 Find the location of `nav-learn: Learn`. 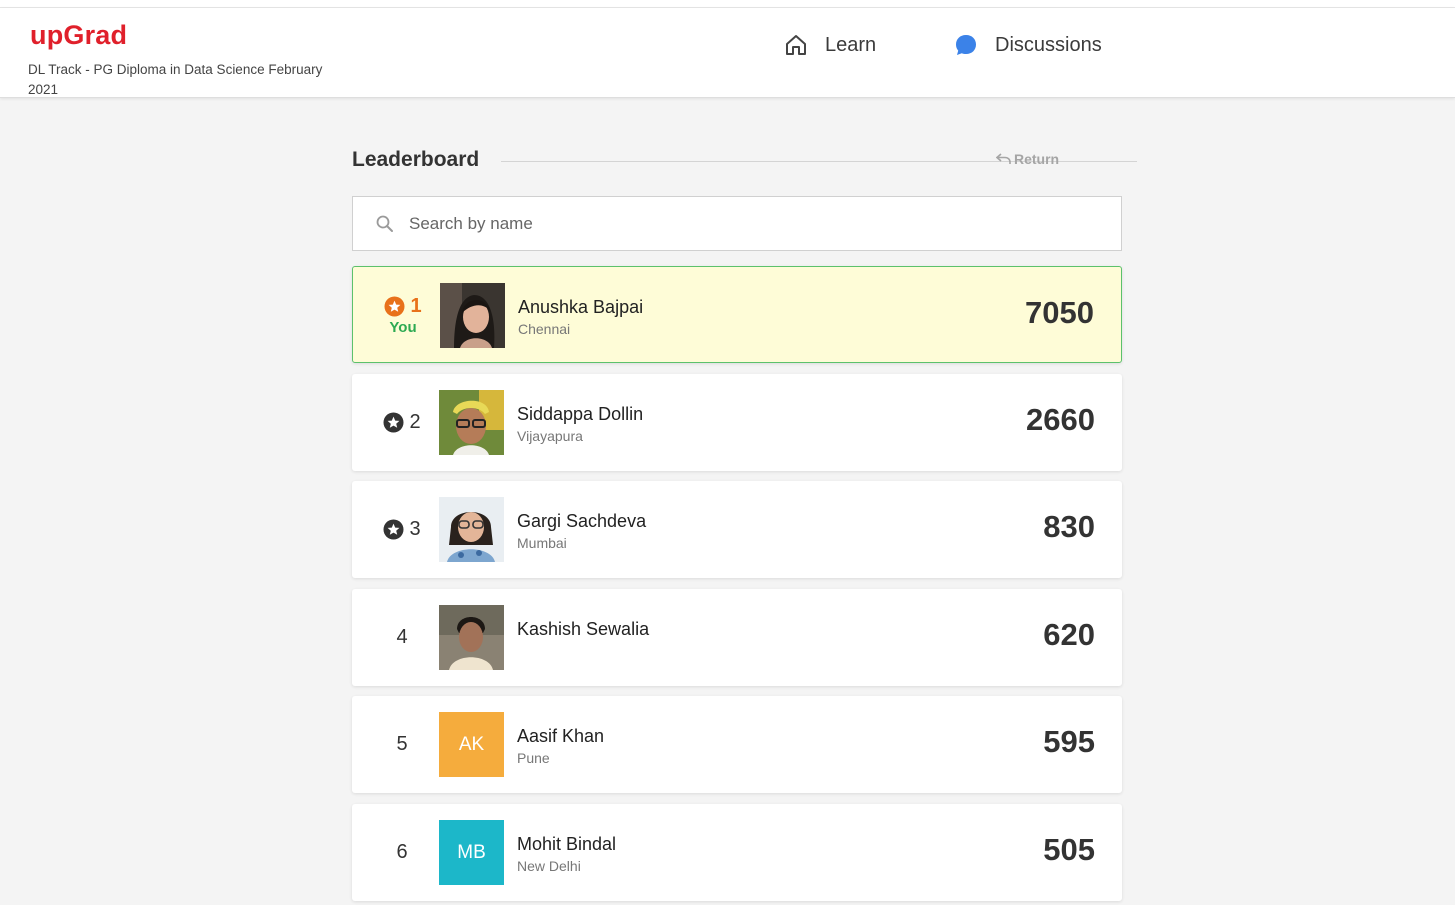

nav-learn: Learn is located at coordinates (829, 45).